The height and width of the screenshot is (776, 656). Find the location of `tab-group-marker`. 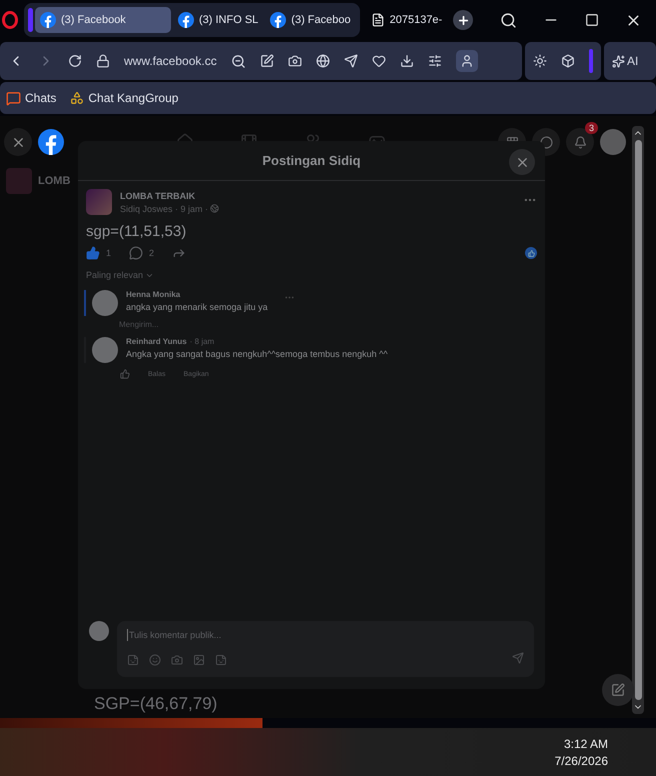

tab-group-marker is located at coordinates (30, 20).